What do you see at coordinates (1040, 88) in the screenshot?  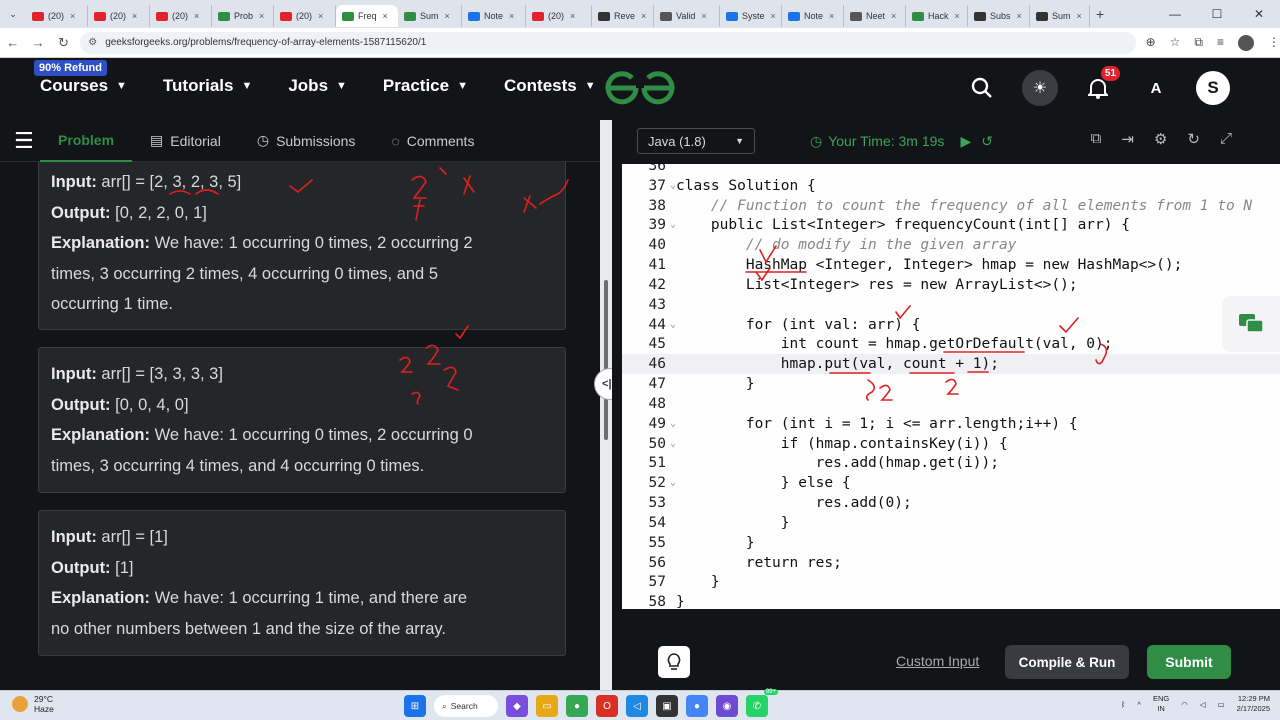 I see `theme-toggle-icon: ☀` at bounding box center [1040, 88].